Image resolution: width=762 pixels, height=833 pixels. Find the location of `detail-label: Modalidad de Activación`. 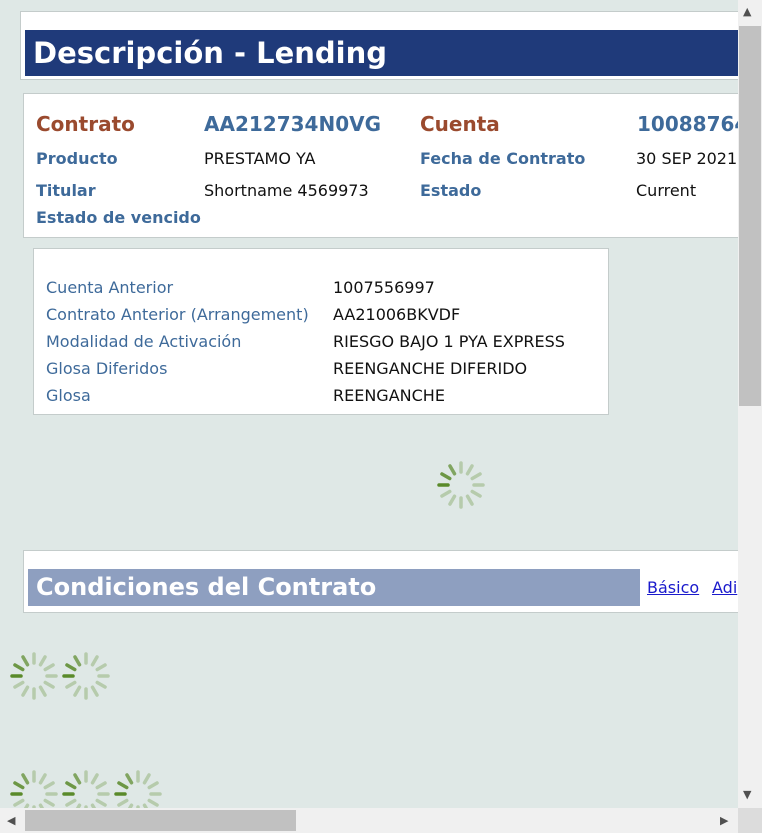

detail-label: Modalidad de Activación is located at coordinates (144, 341).